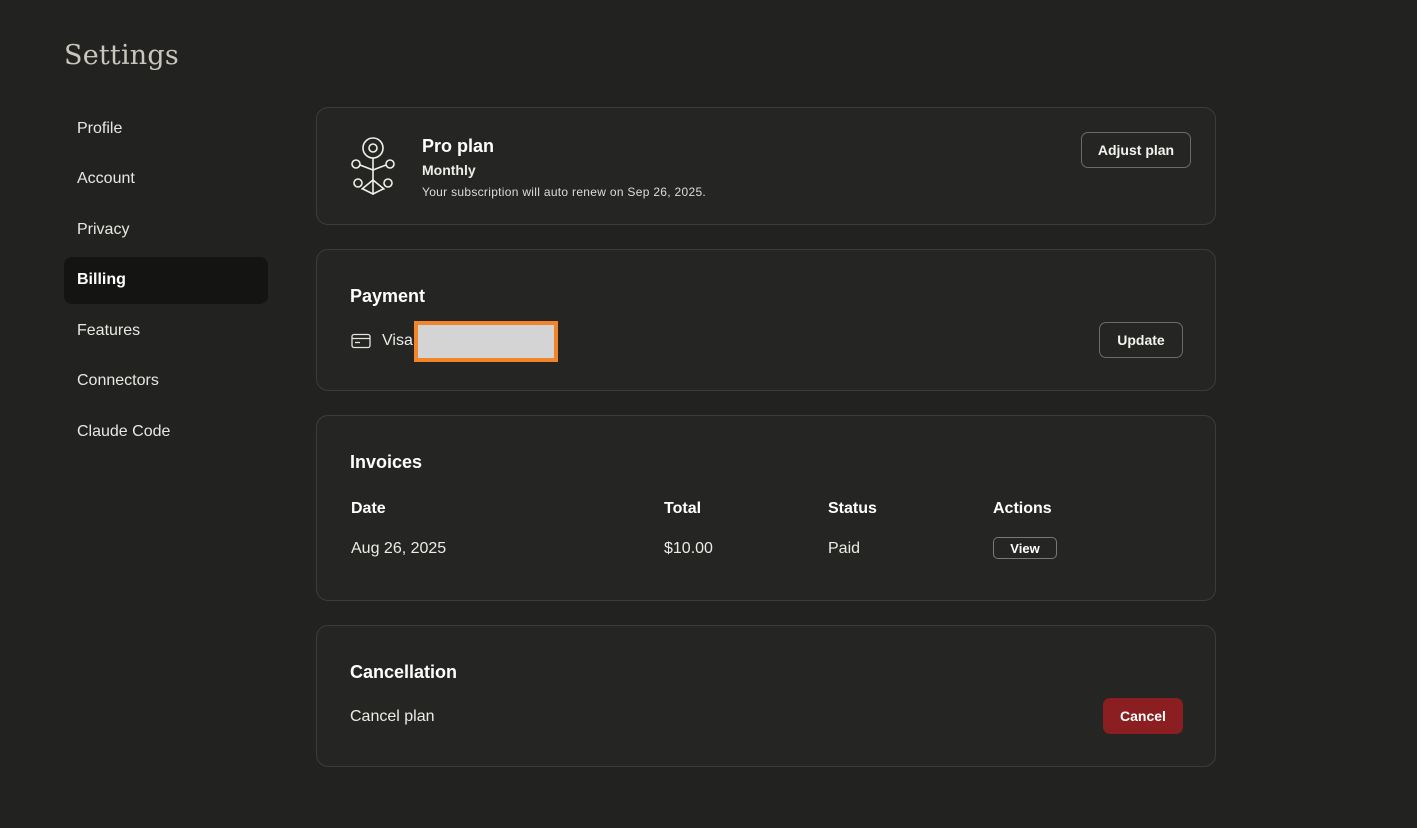 The height and width of the screenshot is (828, 1417). What do you see at coordinates (166, 229) in the screenshot?
I see `sidebar-item-privacy: Privacy` at bounding box center [166, 229].